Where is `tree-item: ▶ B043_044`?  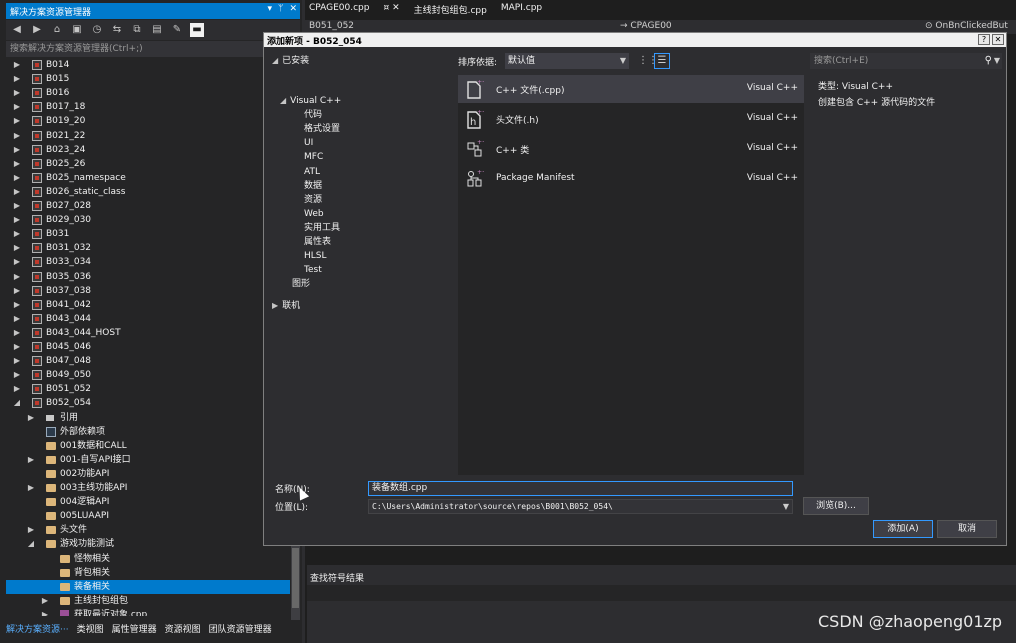 tree-item: ▶ B043_044 is located at coordinates (148, 319).